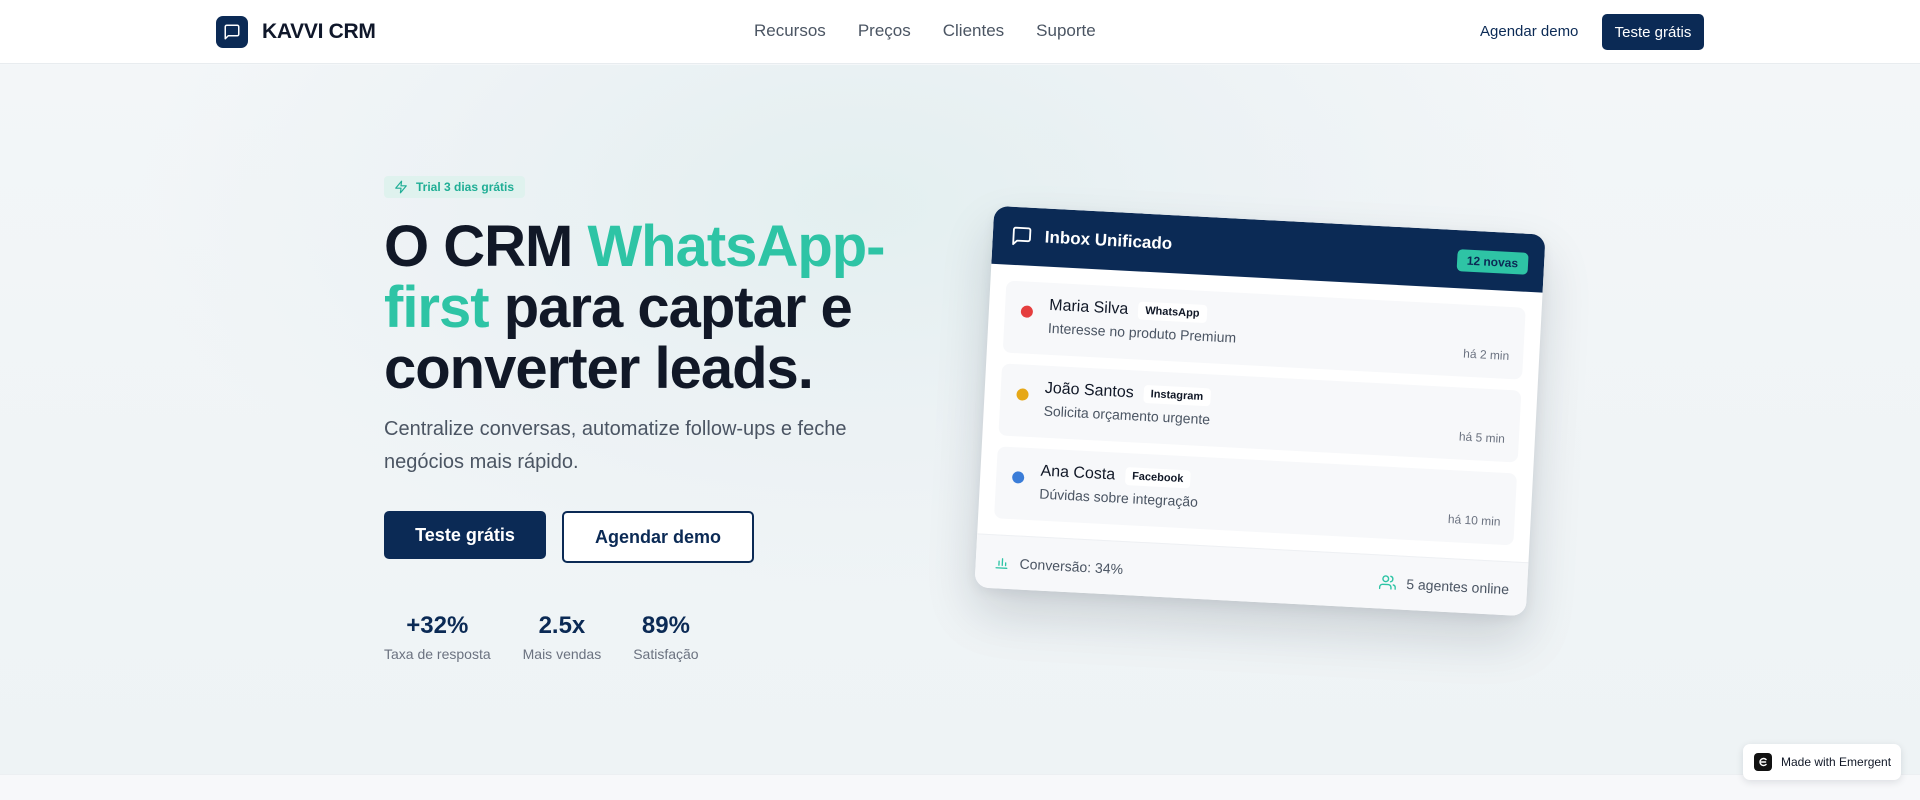 This screenshot has width=1920, height=800. Describe the element at coordinates (1127, 415) in the screenshot. I see `message-preview: Solicita orçamento urgente` at that location.